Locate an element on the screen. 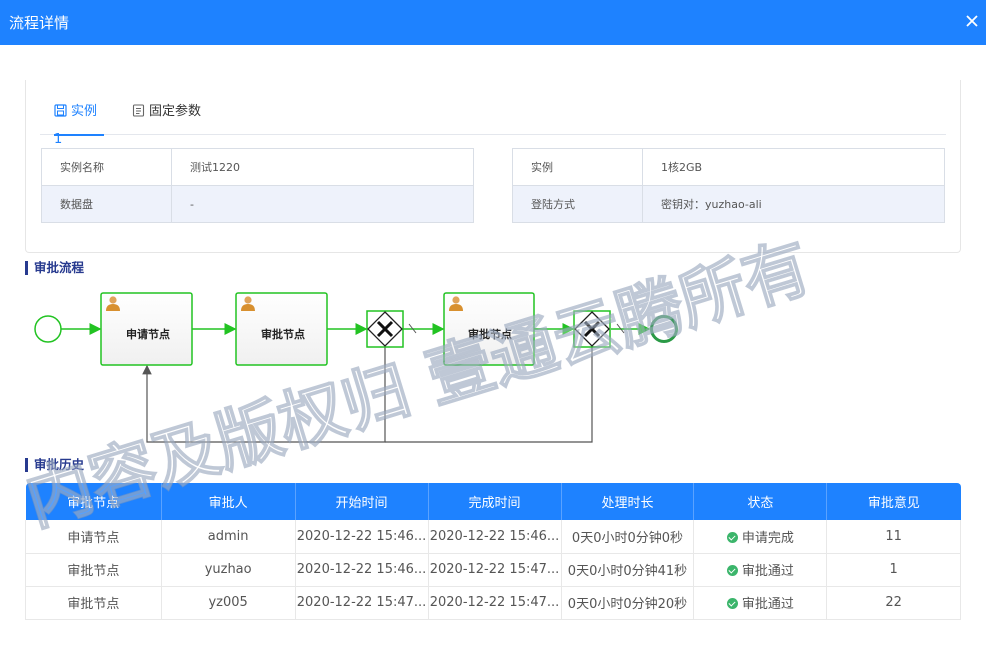  status-text: 申请完成 is located at coordinates (767, 538).